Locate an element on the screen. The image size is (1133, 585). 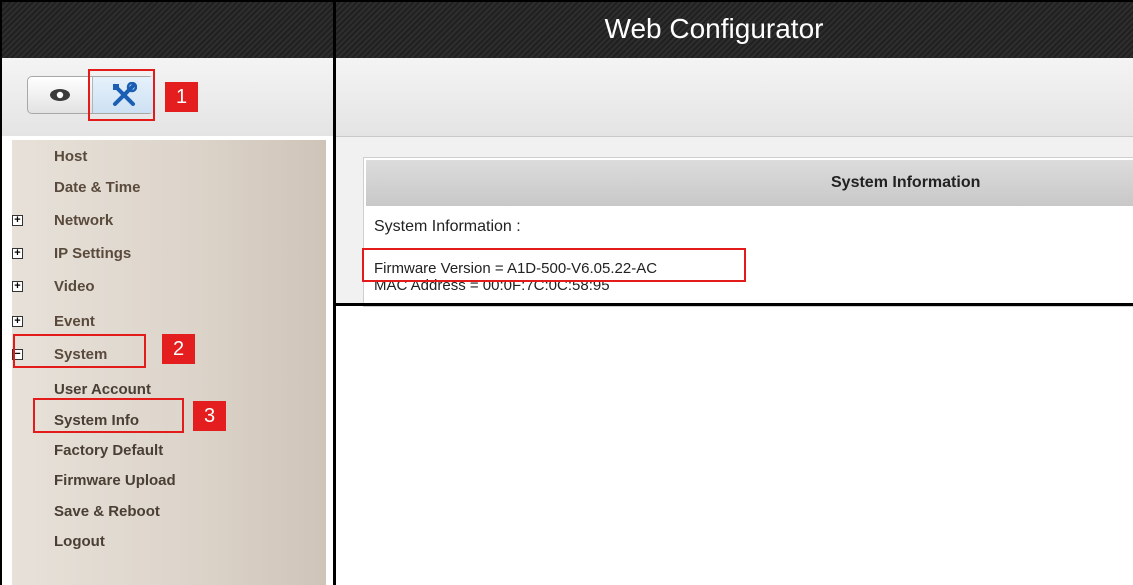
sidebar-item-network: + Network is located at coordinates (112, 221).